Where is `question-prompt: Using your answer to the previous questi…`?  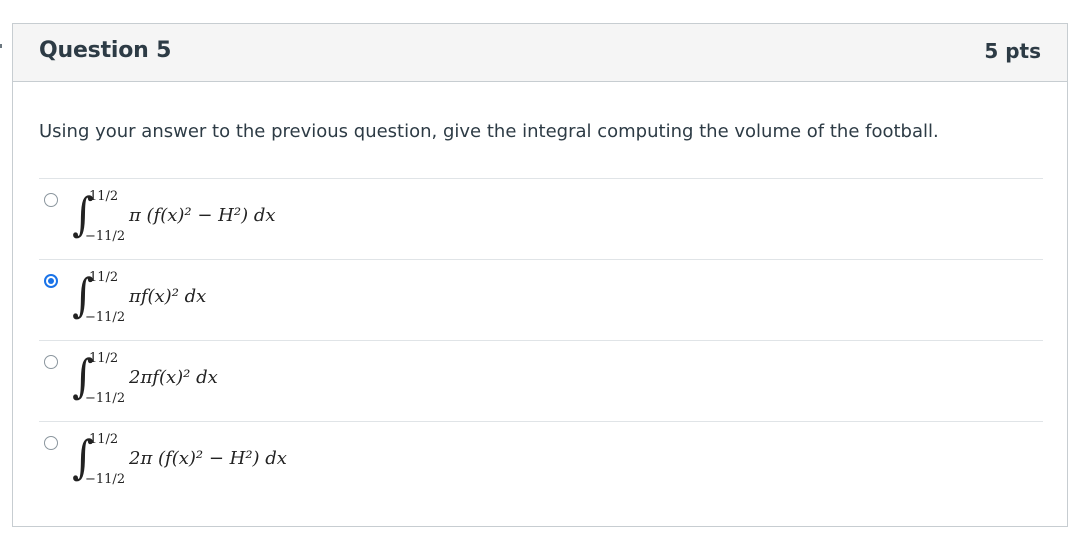 question-prompt: Using your answer to the previous questi… is located at coordinates (489, 131).